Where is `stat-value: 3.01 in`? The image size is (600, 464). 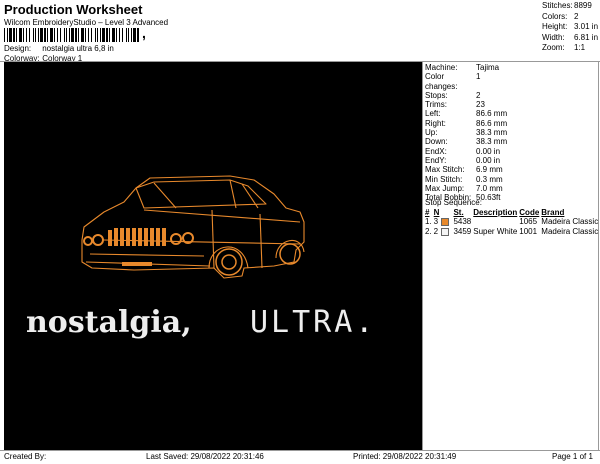 stat-value: 3.01 in is located at coordinates (586, 26).